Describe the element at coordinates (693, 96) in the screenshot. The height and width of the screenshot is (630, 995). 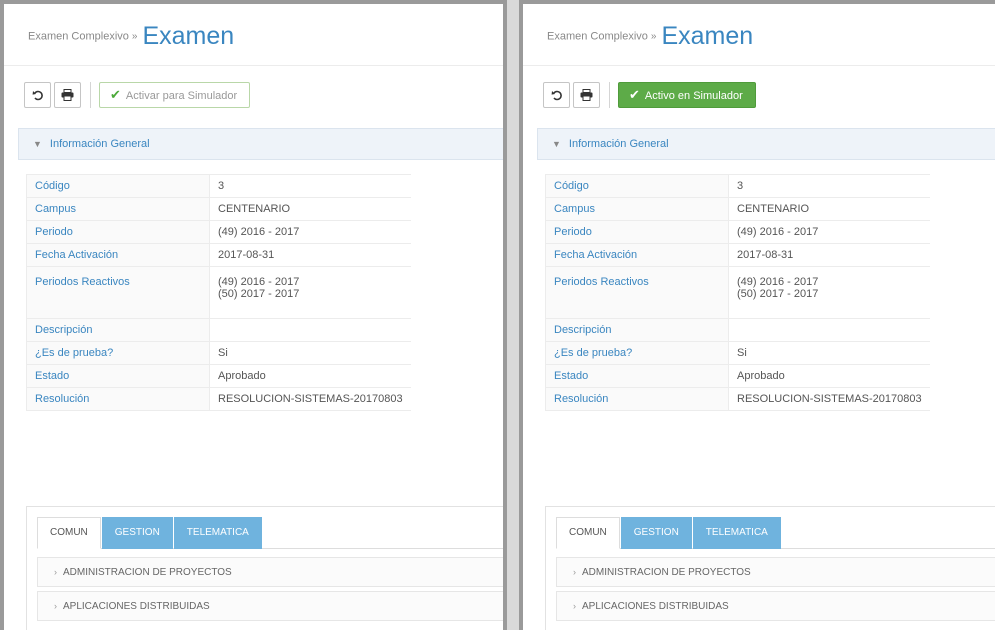
I see `simulator-button-label: Activo en Simulador` at that location.